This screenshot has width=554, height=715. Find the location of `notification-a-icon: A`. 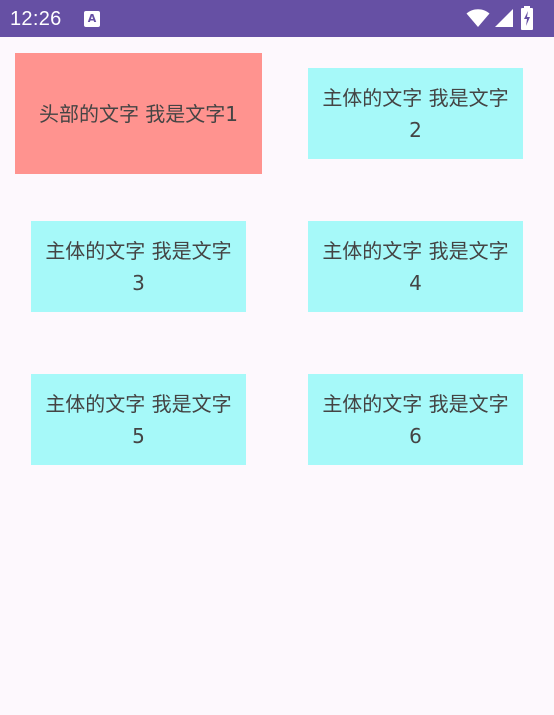

notification-a-icon: A is located at coordinates (92, 19).